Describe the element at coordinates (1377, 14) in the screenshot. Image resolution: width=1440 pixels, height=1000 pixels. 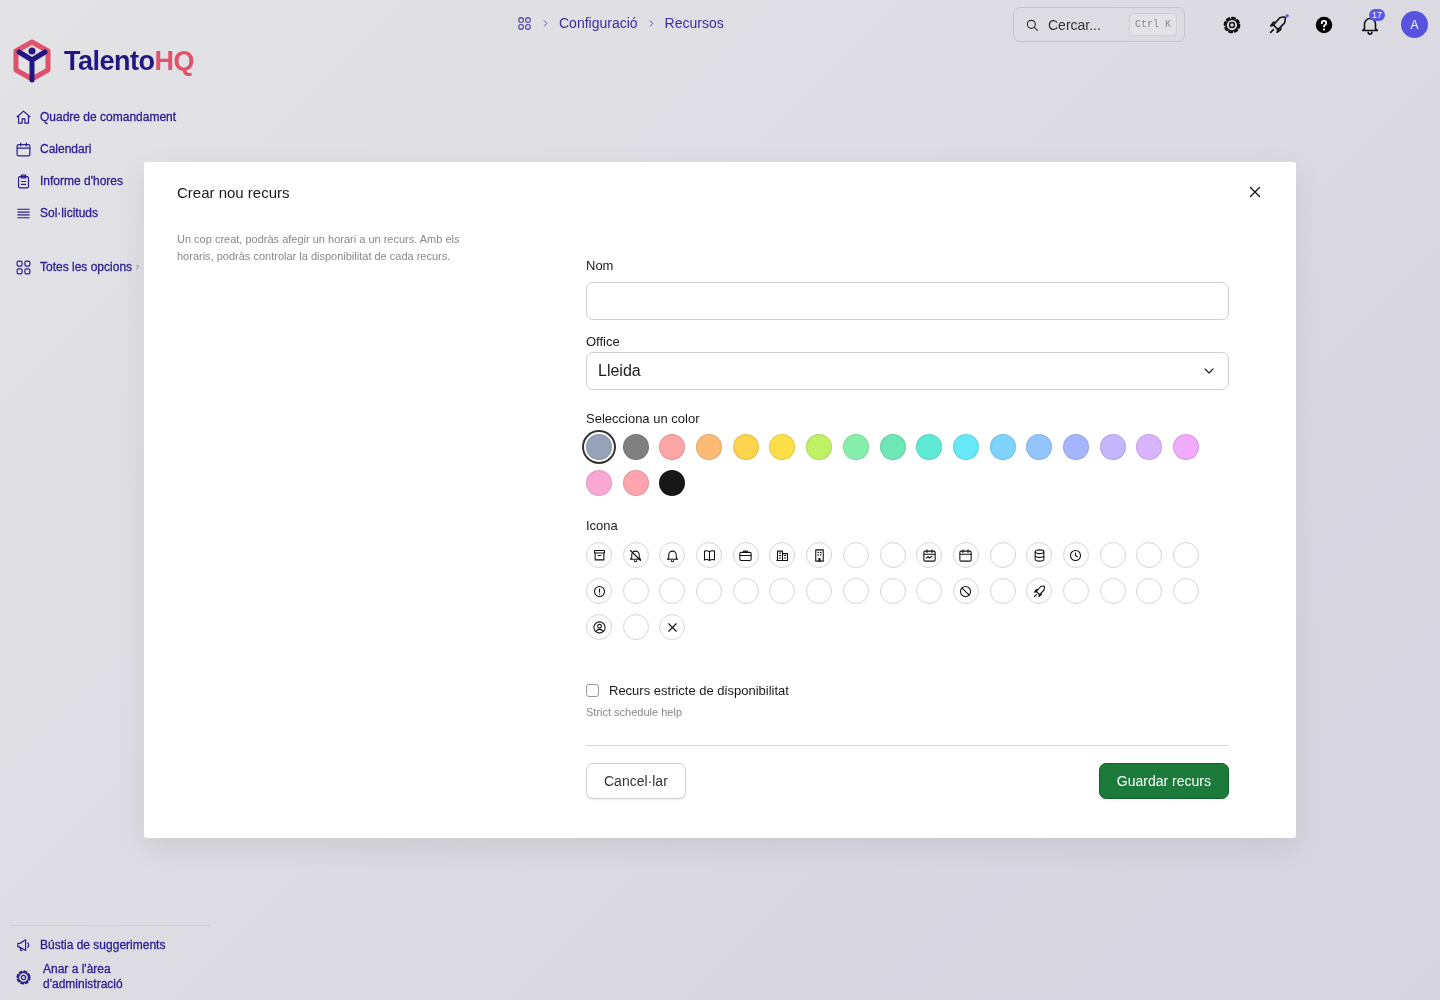
I see `notification-badge: 17` at that location.